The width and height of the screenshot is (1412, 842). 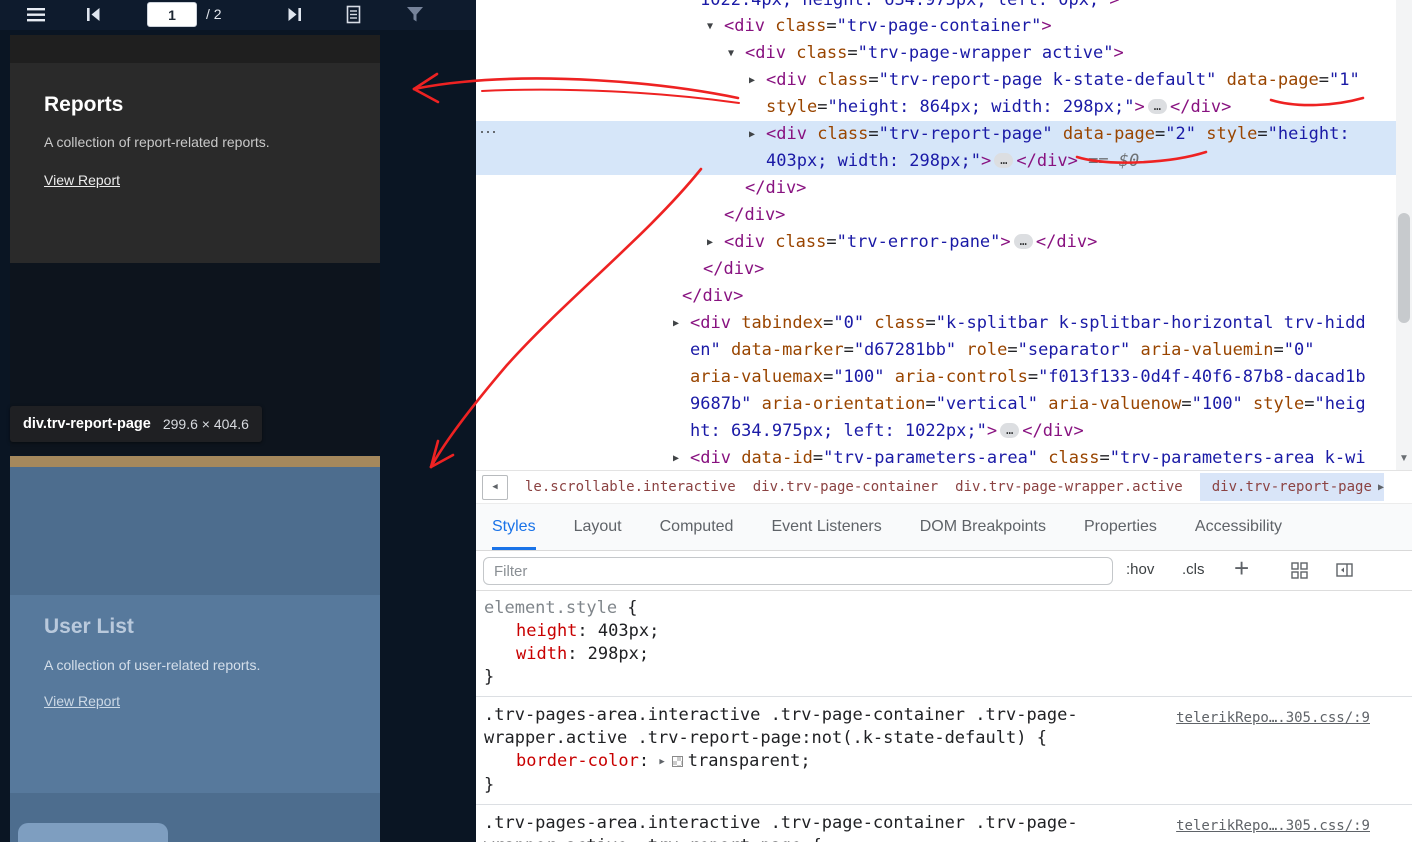 What do you see at coordinates (1109, 134) in the screenshot?
I see `code-token: data-page` at bounding box center [1109, 134].